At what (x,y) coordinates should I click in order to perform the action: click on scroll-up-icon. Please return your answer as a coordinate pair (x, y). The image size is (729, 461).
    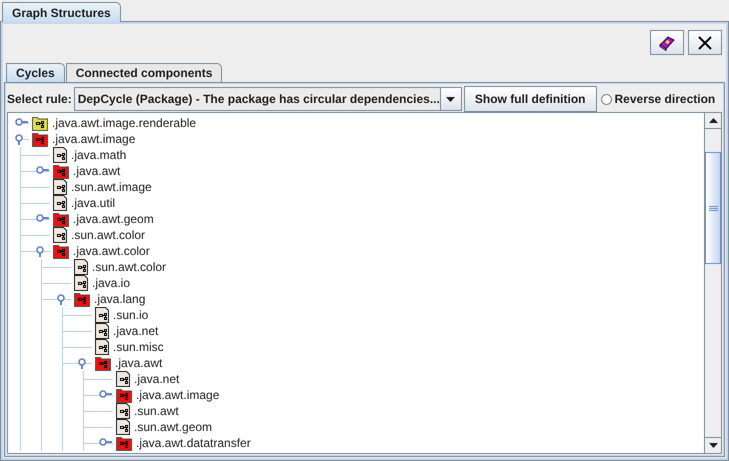
    Looking at the image, I should click on (713, 120).